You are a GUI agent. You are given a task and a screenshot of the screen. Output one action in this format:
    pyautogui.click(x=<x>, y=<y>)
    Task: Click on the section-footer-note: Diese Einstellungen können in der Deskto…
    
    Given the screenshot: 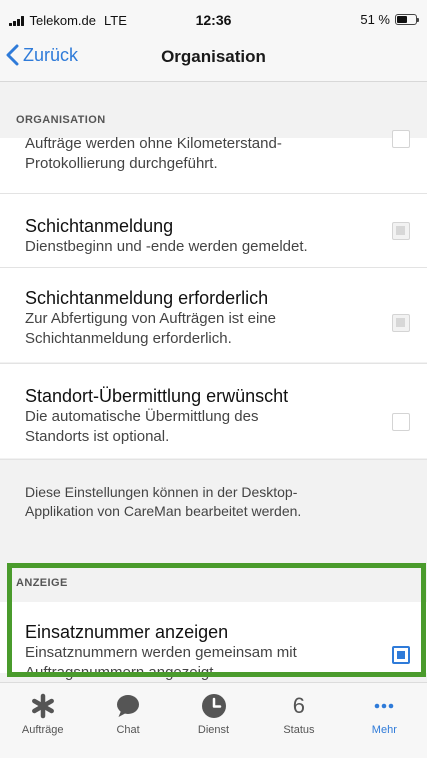 What is the action you would take?
    pyautogui.click(x=215, y=502)
    